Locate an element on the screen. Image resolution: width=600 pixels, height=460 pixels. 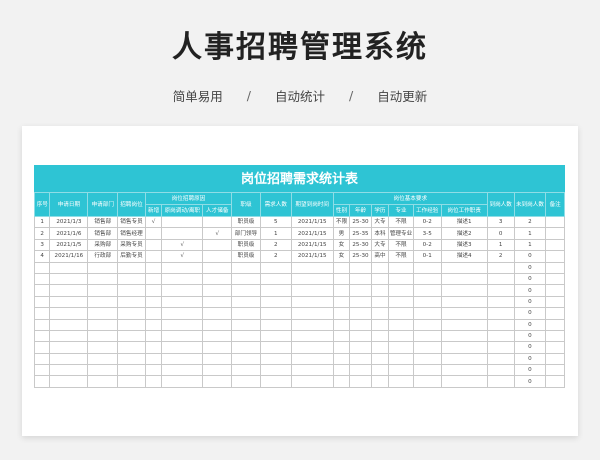
apply-date-cell: 2021/1/3 is located at coordinates (69, 222).